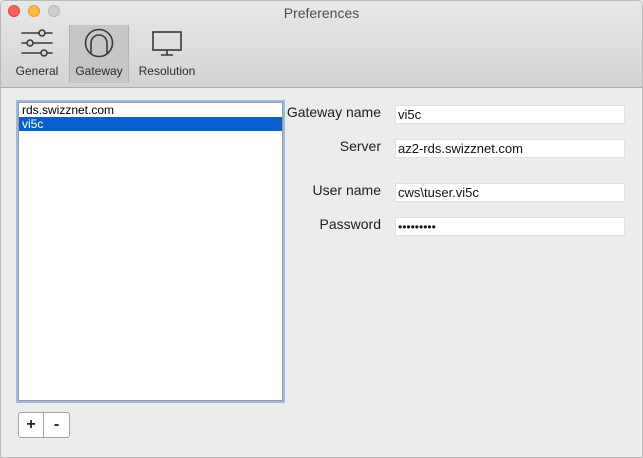 The width and height of the screenshot is (643, 458). I want to click on sliders-icon, so click(37, 44).